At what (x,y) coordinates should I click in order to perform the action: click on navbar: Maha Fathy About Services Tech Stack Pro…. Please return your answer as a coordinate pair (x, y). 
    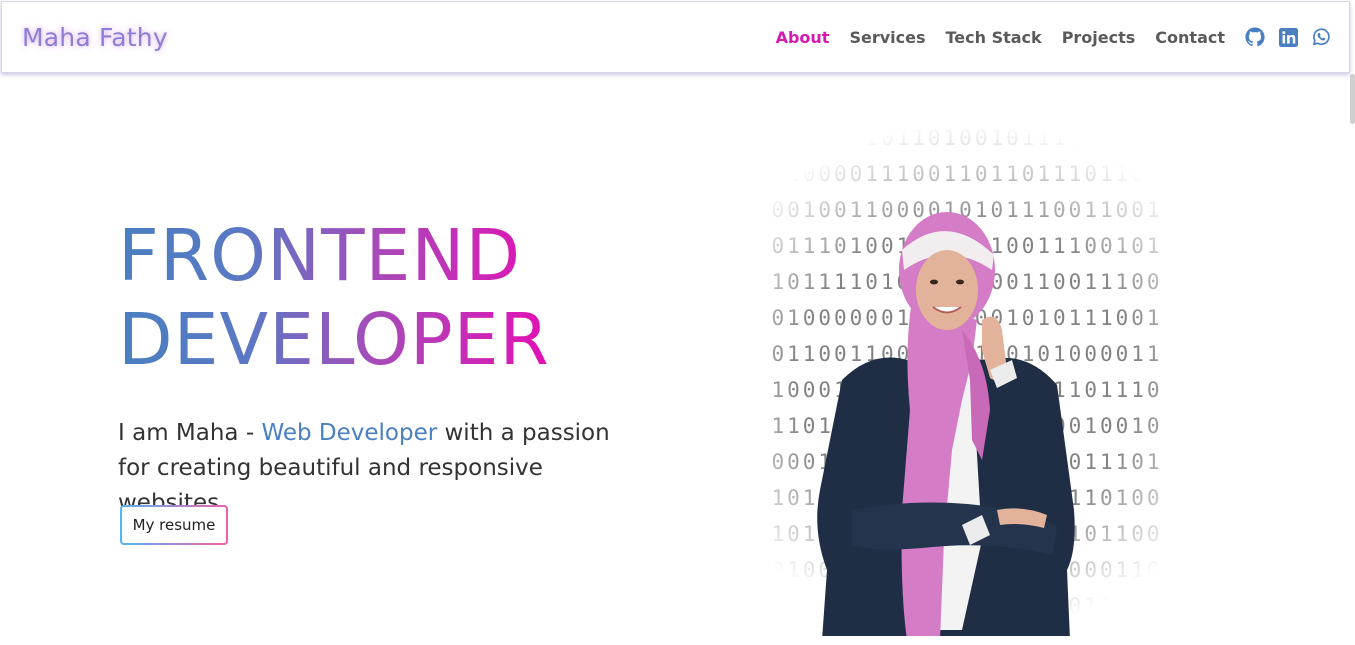
    Looking at the image, I should click on (675, 37).